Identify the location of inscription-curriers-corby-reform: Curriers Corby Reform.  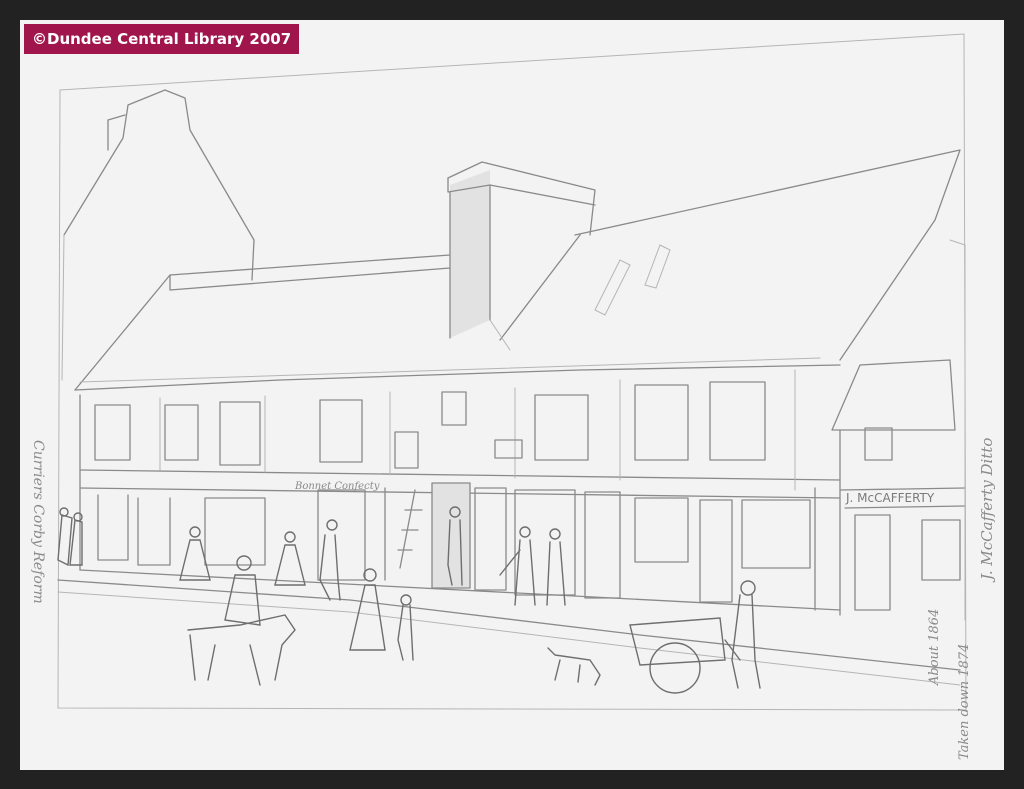
(38, 522).